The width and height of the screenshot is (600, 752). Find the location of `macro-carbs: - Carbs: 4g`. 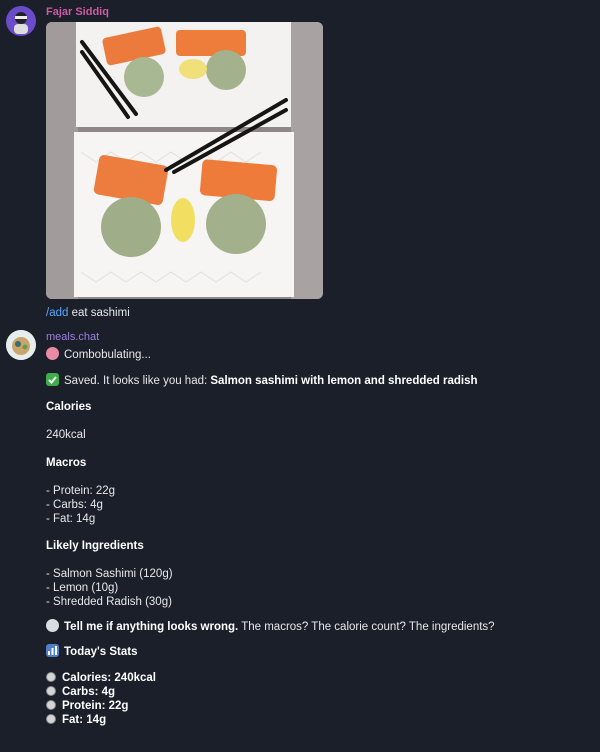

macro-carbs: - Carbs: 4g is located at coordinates (74, 505).